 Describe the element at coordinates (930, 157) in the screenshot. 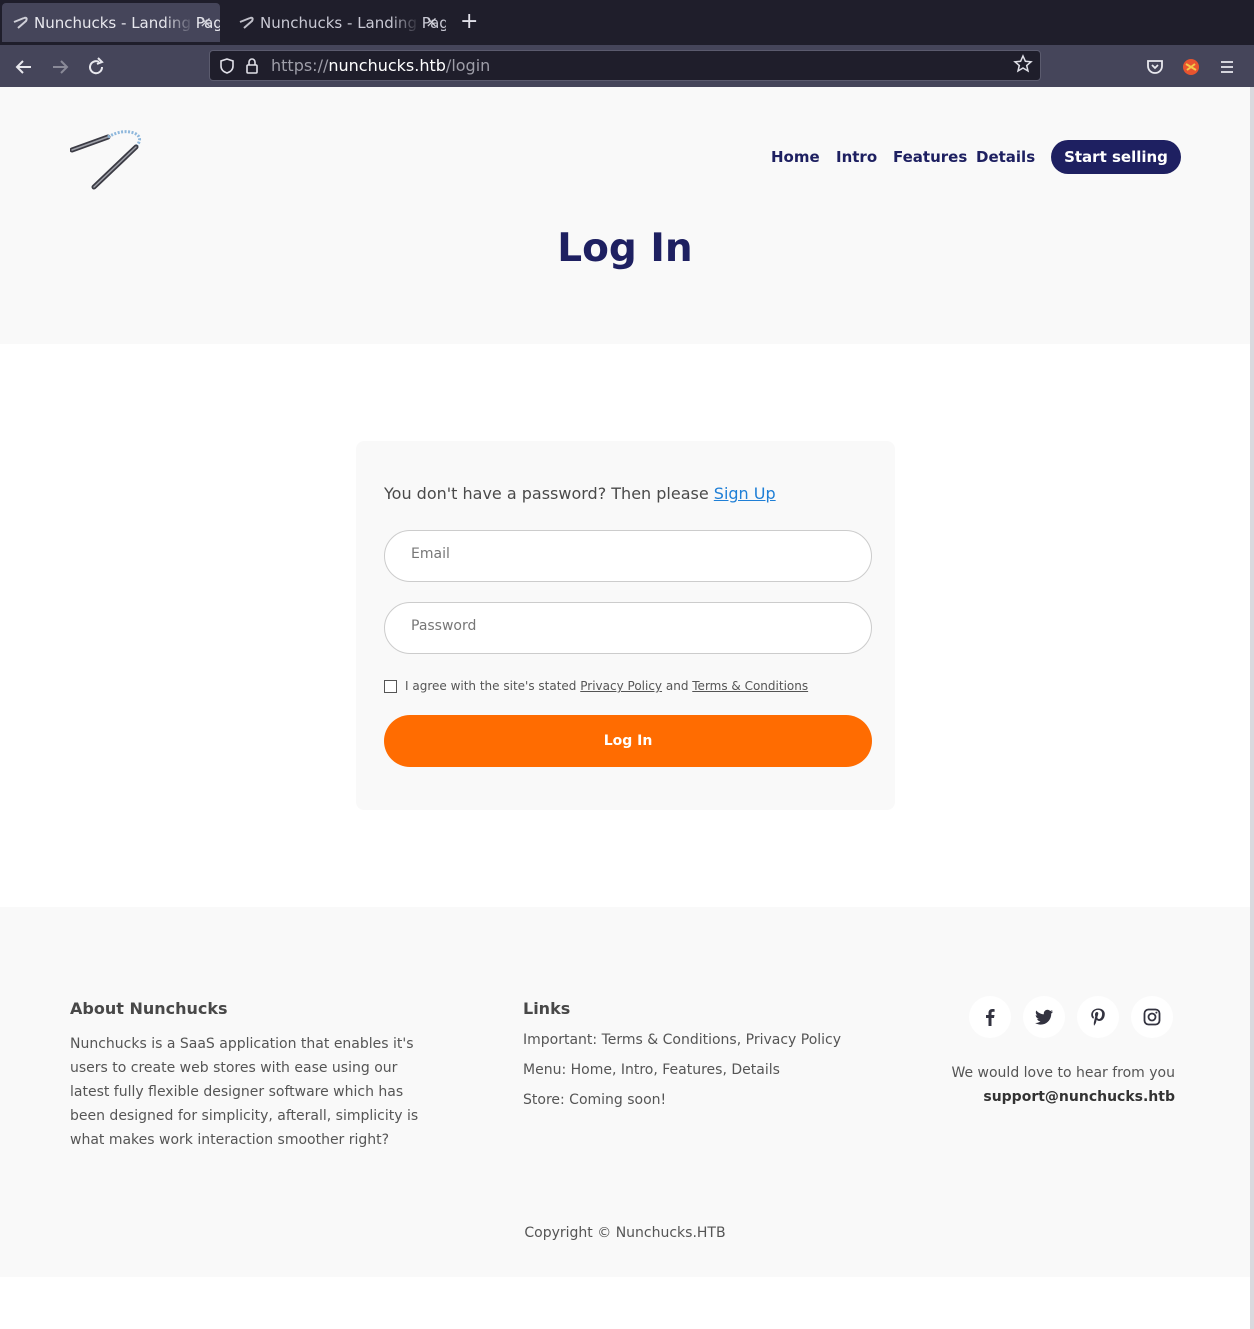

I see `nav-features: Features` at that location.